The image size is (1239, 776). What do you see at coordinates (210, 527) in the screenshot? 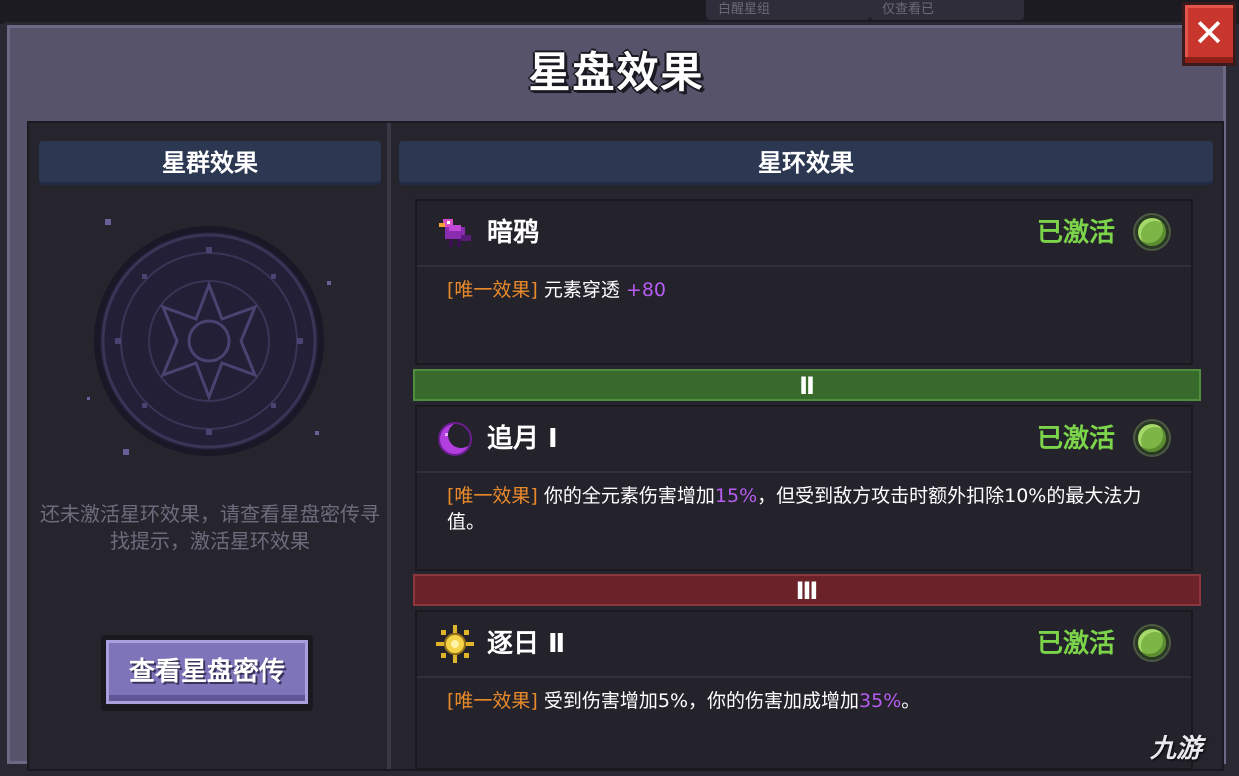
I see `hint-text: 还未激活星环效果，请查看星盘密传寻找提示，激活星环效果` at bounding box center [210, 527].